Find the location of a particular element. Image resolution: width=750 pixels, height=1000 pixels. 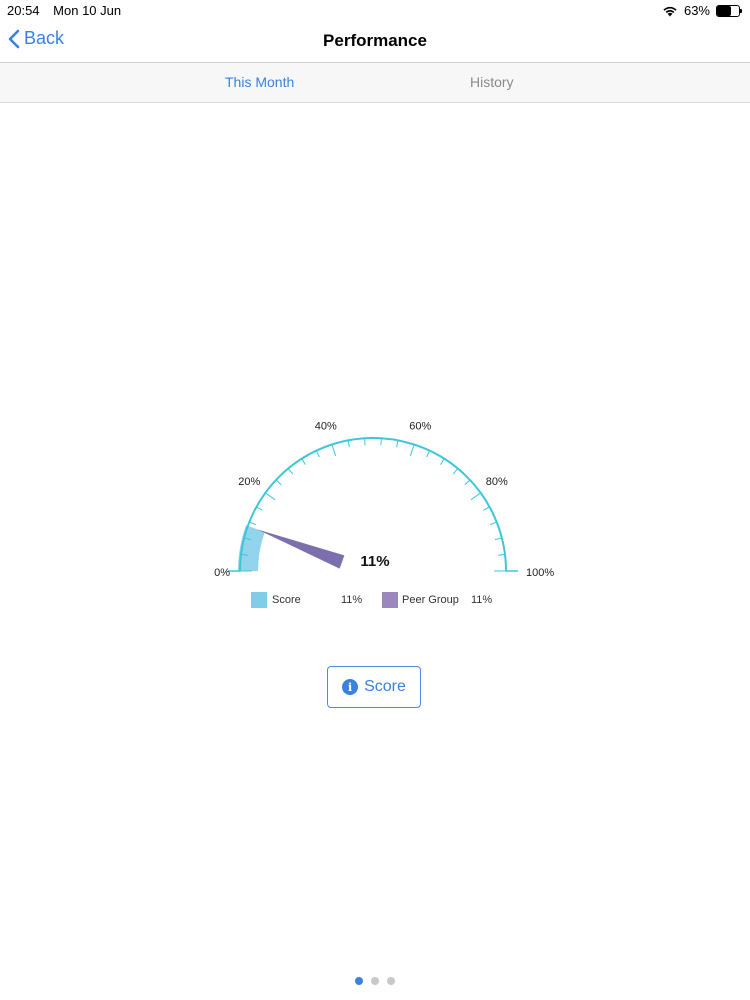

wifi-icon is located at coordinates (670, 11).